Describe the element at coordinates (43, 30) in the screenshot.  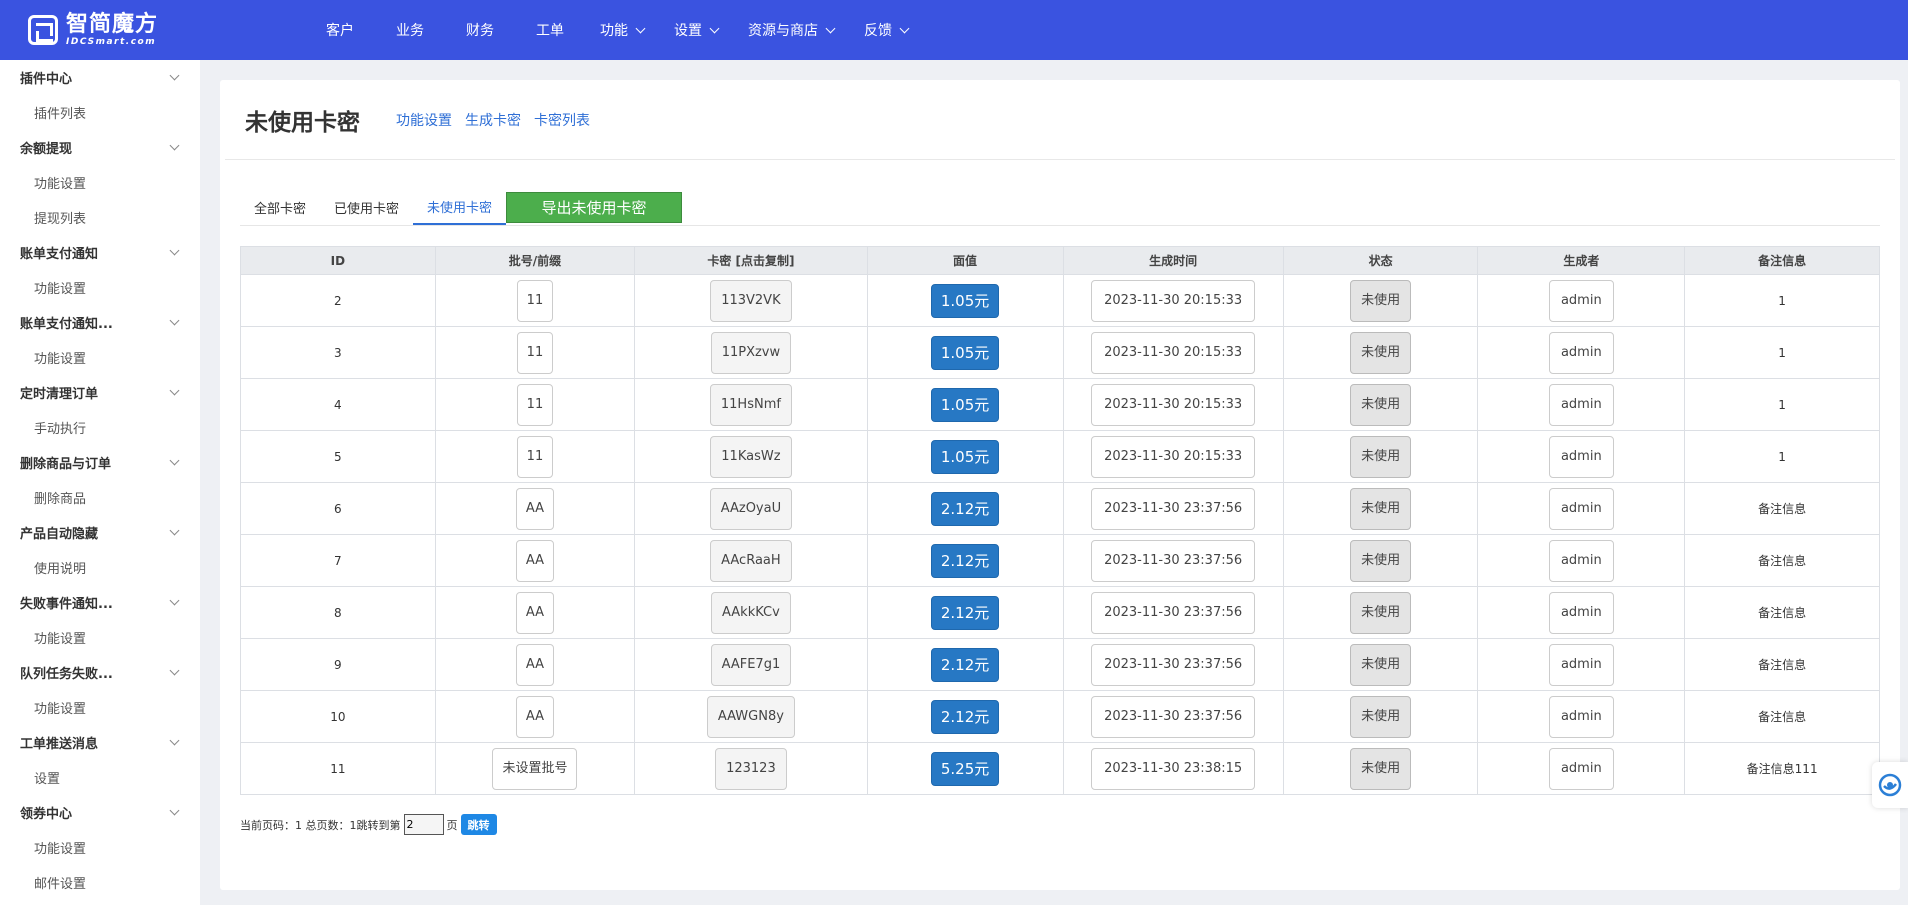
I see `logo-icon` at that location.